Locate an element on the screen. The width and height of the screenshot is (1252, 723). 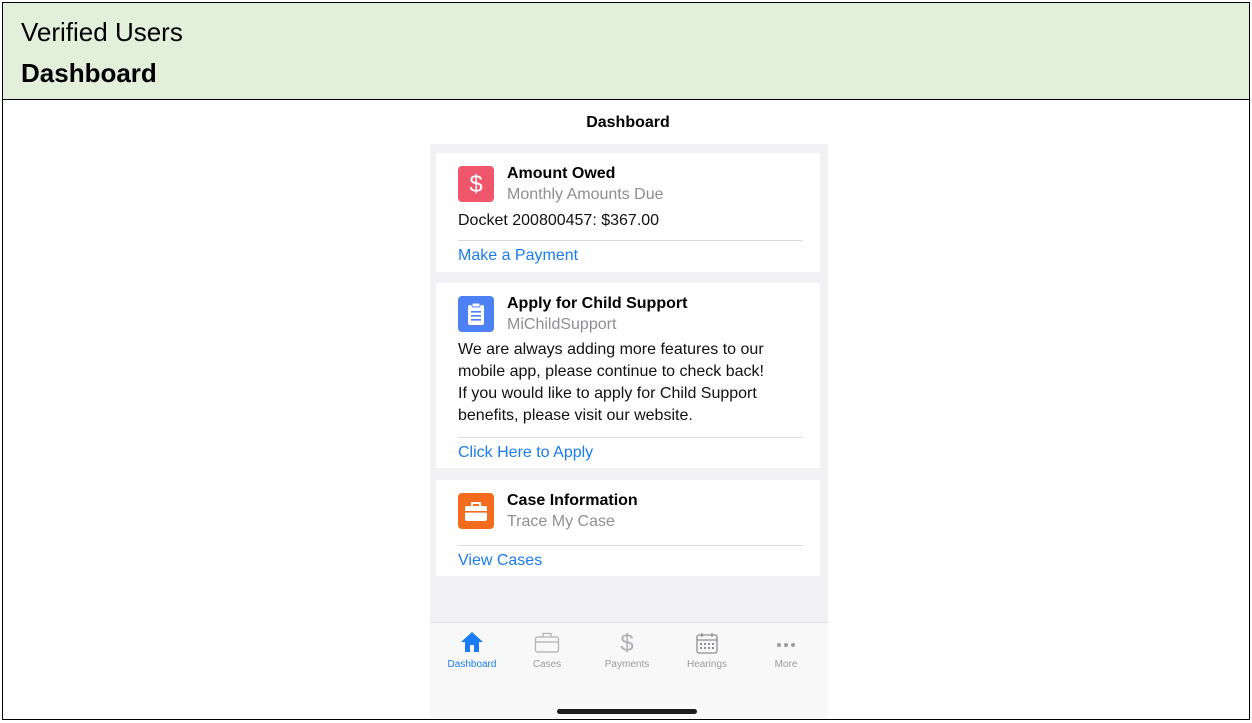
home-icon is located at coordinates (472, 644).